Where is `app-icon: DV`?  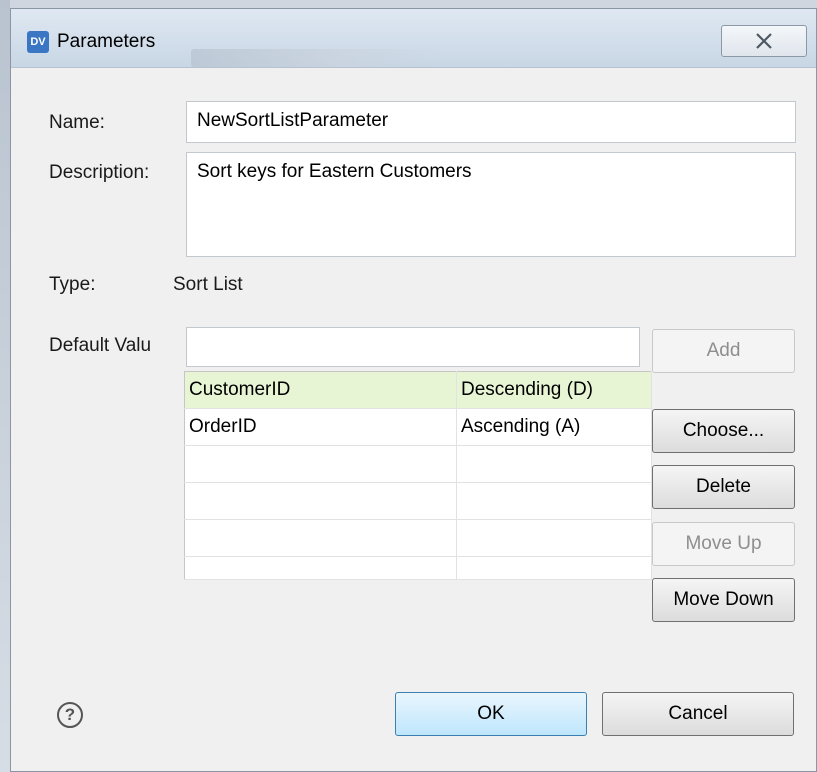
app-icon: DV is located at coordinates (38, 42).